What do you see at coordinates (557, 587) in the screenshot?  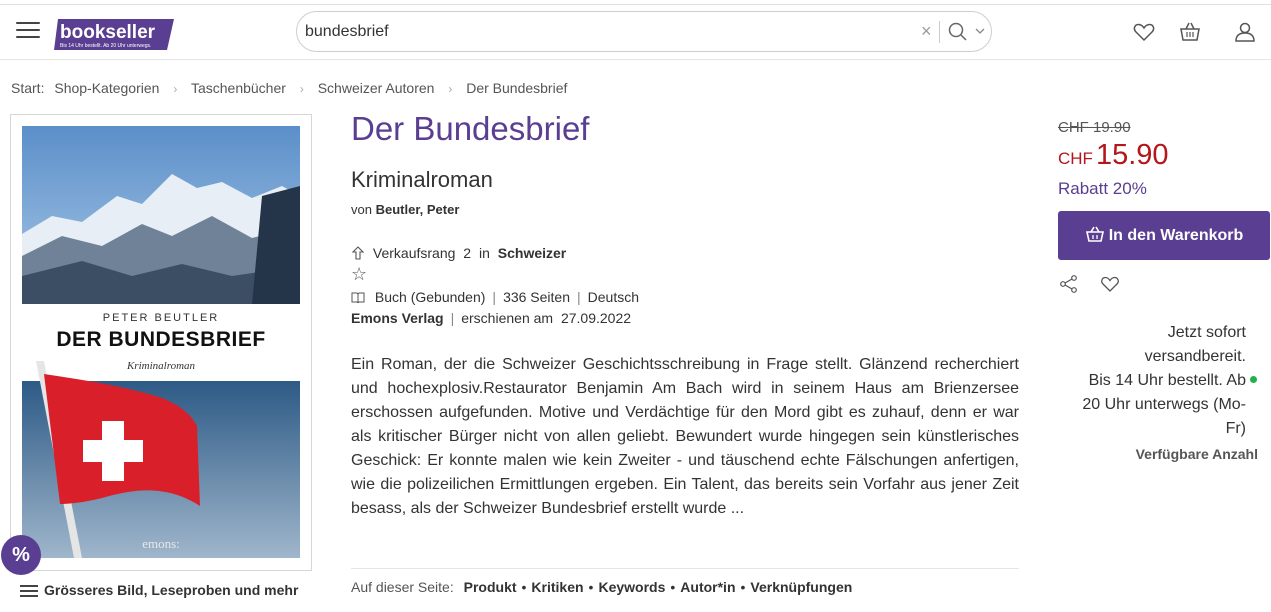 I see `jump-link-kritiken: Kritiken` at bounding box center [557, 587].